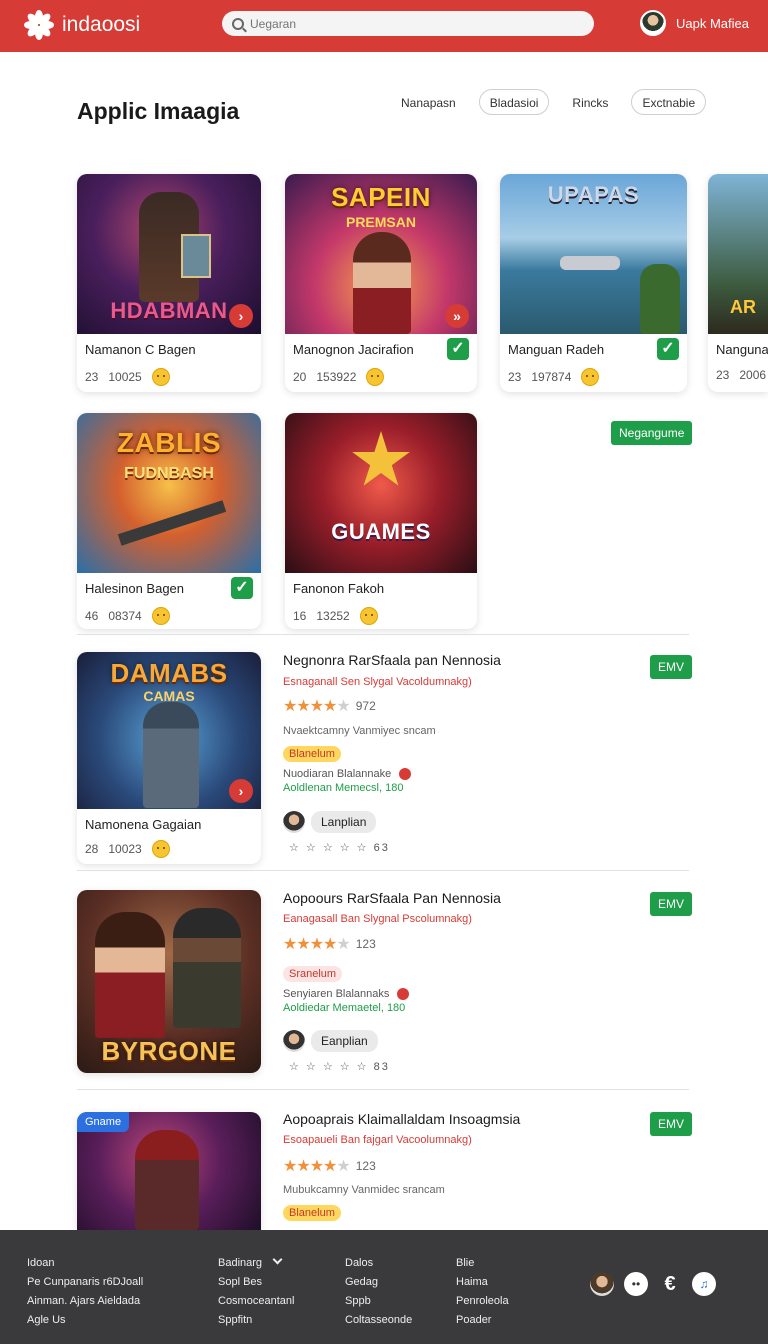  What do you see at coordinates (127, 616) in the screenshot?
I see `card-meta: 46 08374` at bounding box center [127, 616].